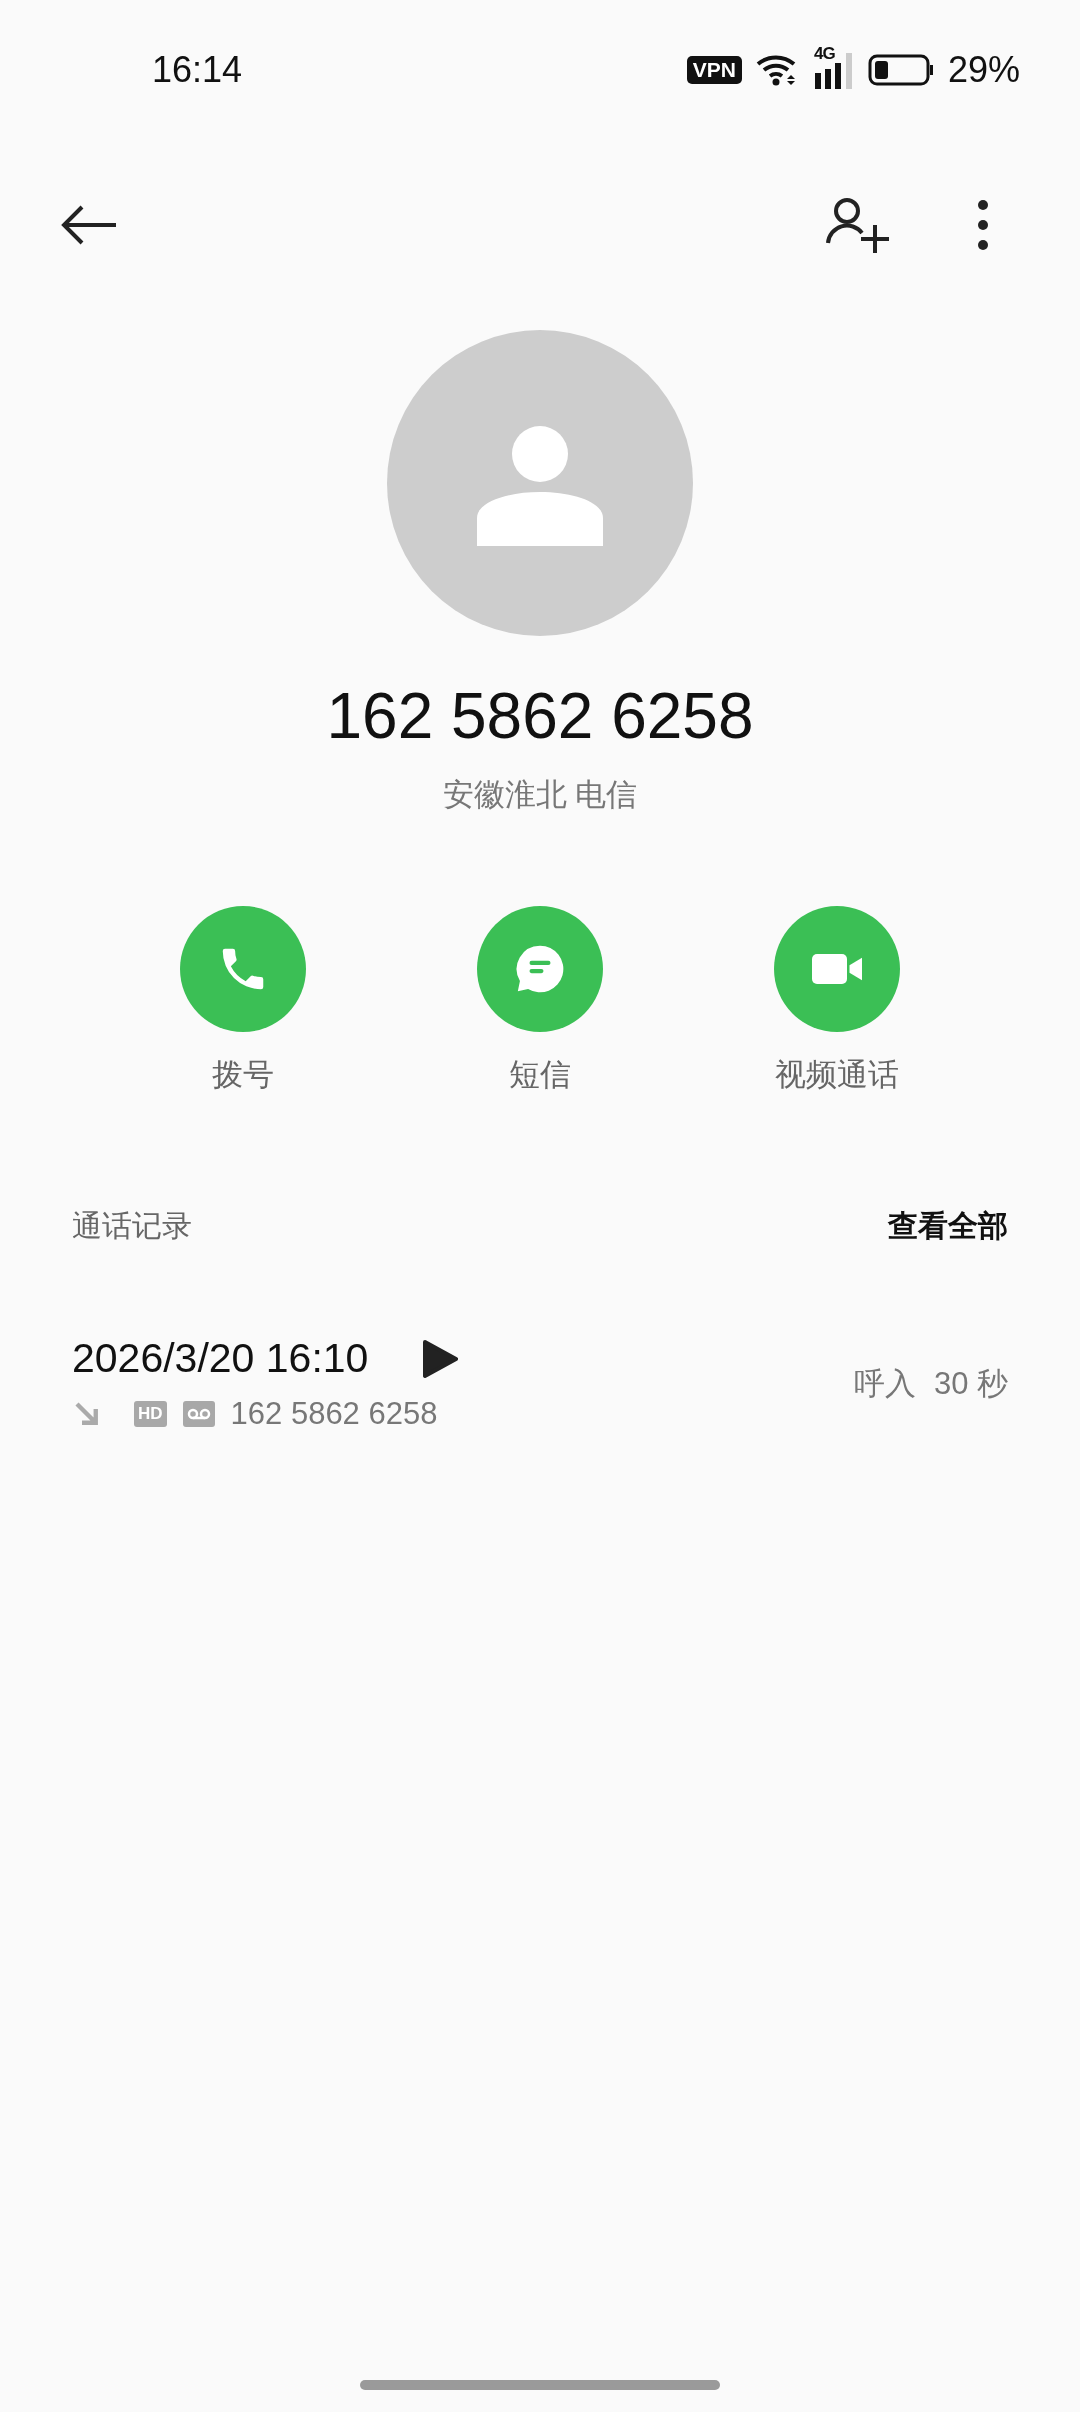 Image resolution: width=1080 pixels, height=2412 pixels. Describe the element at coordinates (243, 1001) in the screenshot. I see `call-action-button: 拨号` at that location.